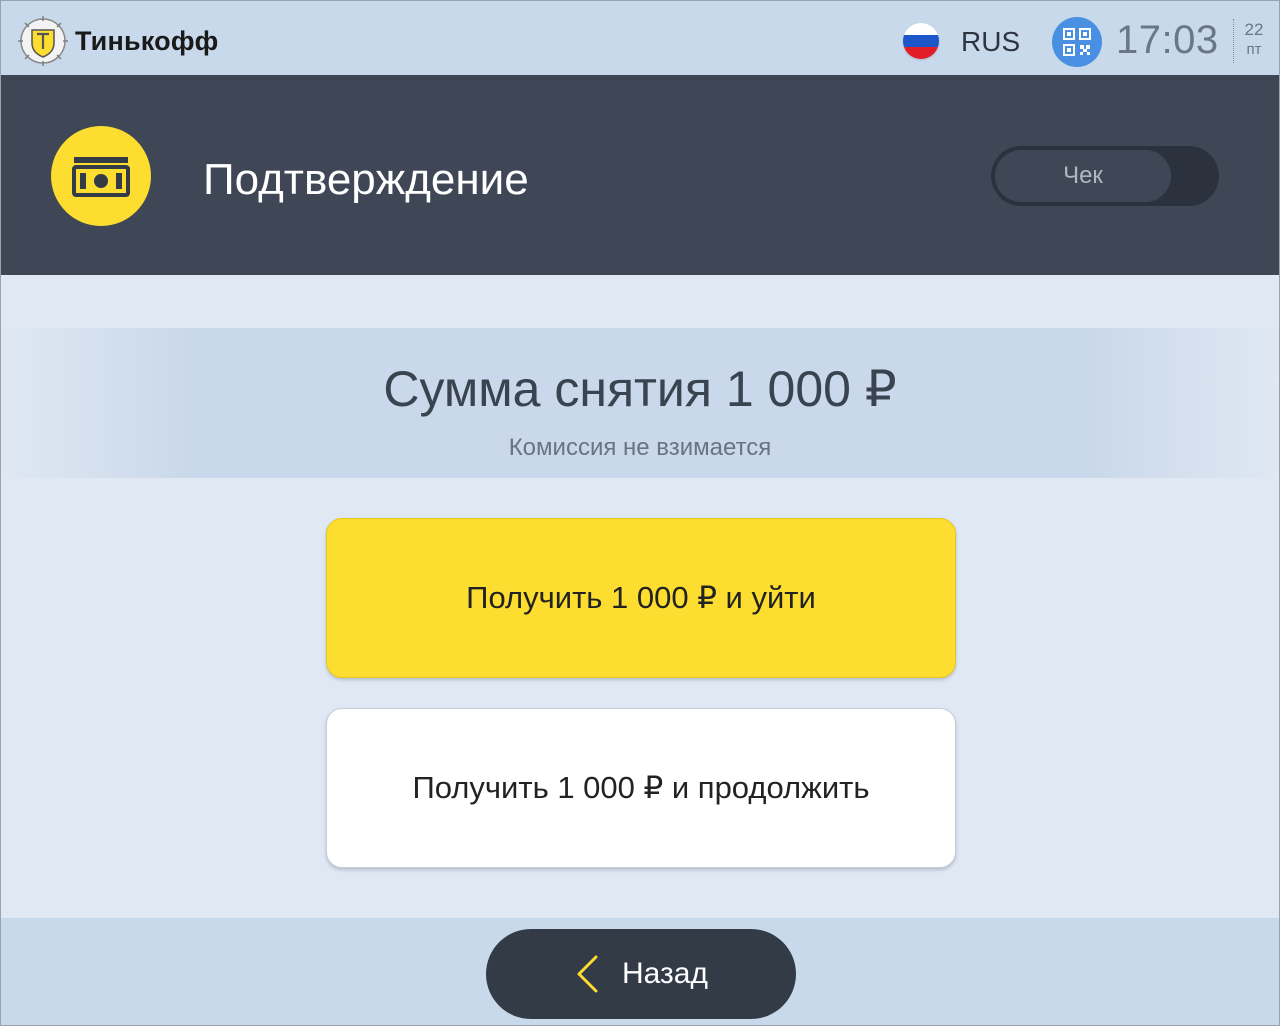  Describe the element at coordinates (990, 42) in the screenshot. I see `language-selector: RUS` at that location.